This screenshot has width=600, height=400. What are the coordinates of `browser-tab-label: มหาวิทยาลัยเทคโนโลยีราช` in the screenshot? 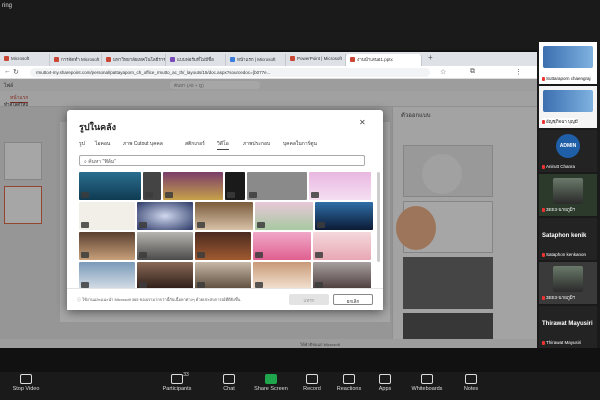 It's located at (139, 59).